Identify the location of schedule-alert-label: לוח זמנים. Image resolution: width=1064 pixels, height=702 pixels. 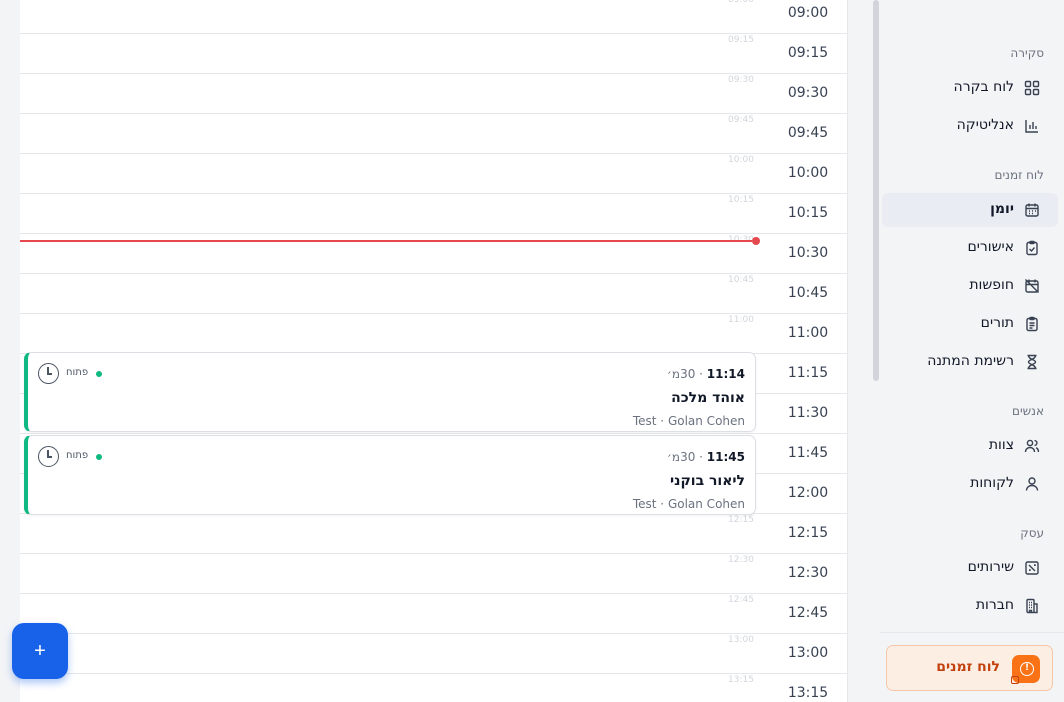
(968, 667).